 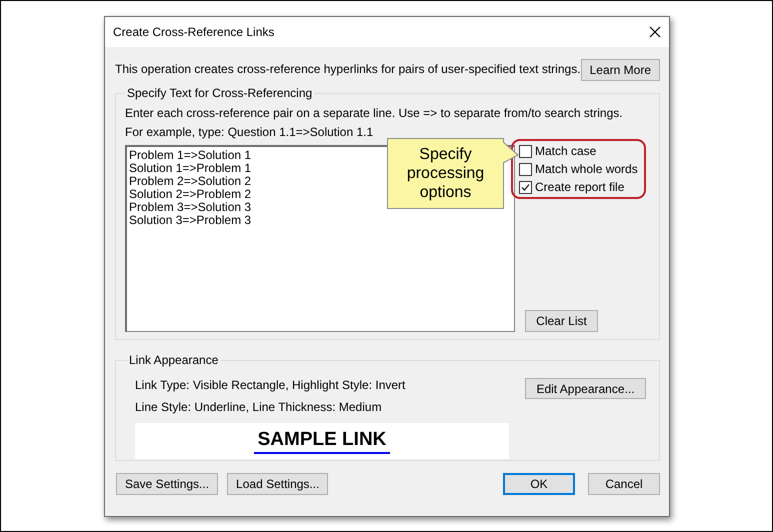 What do you see at coordinates (348, 69) in the screenshot?
I see `description-text: This operation creates cross-reference hyperlinks for pairs of user-specified text strings.` at bounding box center [348, 69].